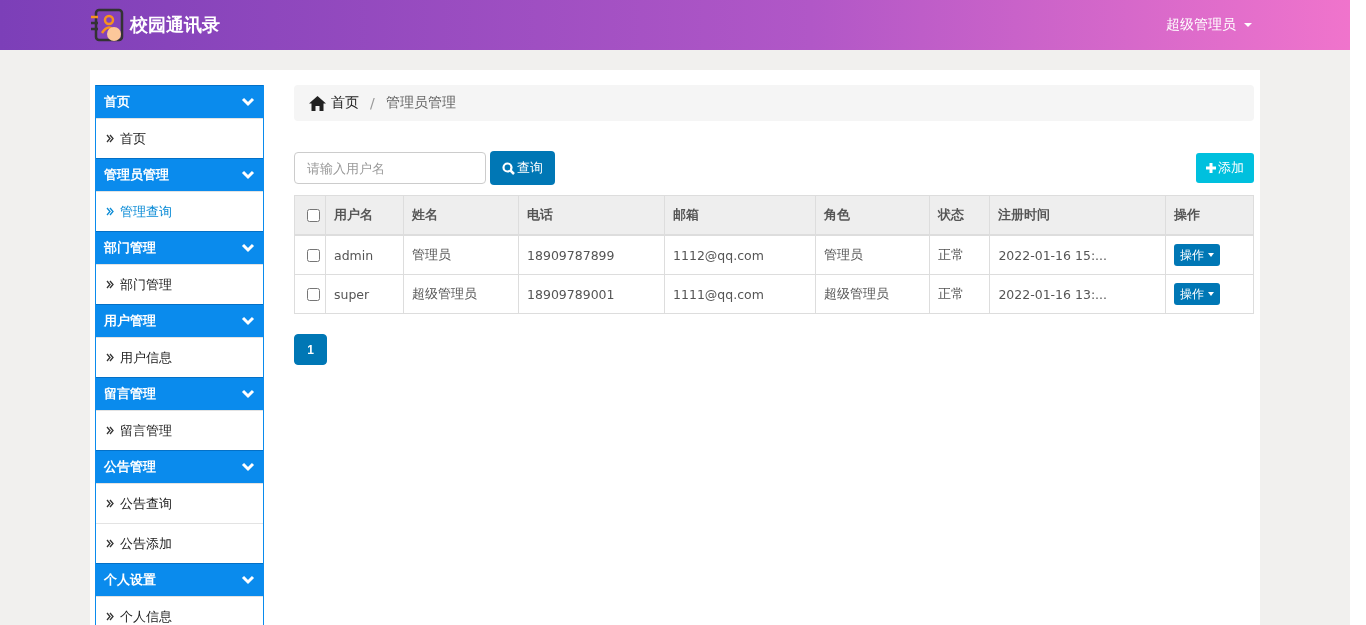  What do you see at coordinates (117, 102) in the screenshot?
I see `group-title: 首页` at bounding box center [117, 102].